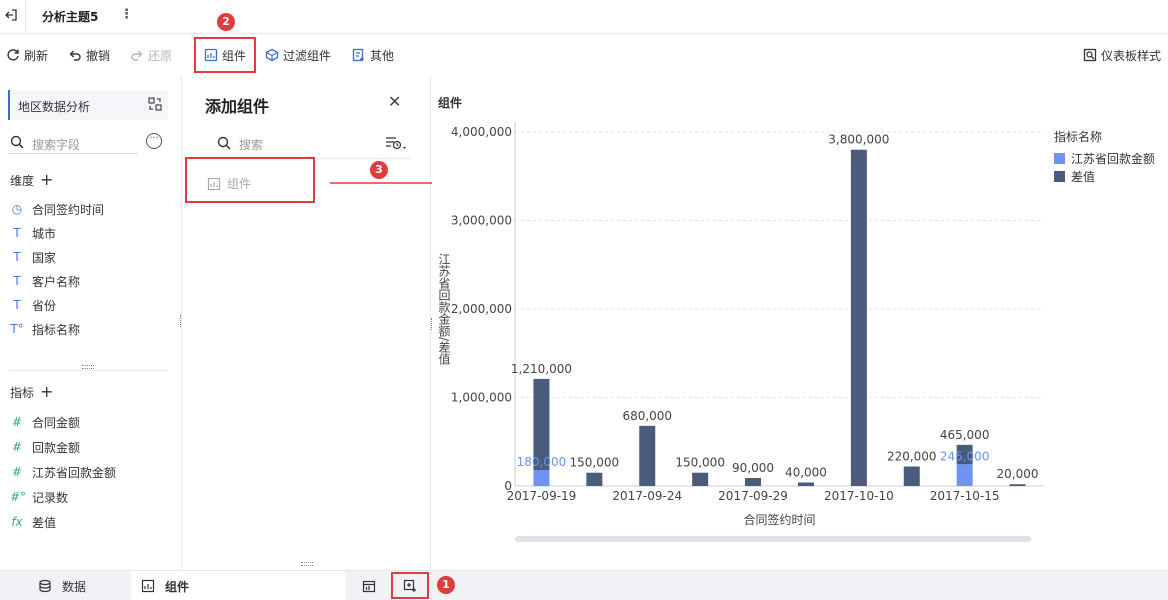 This screenshot has width=1168, height=600. I want to click on dimension-field: T 客户名称, so click(45, 281).